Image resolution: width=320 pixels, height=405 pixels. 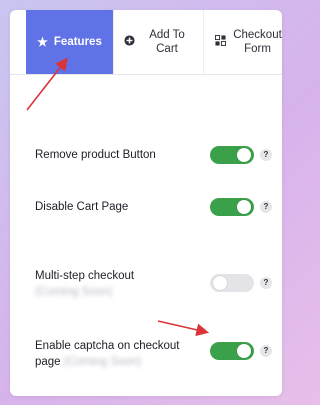 I want to click on tab-label: Checkout Form, so click(x=257, y=41).